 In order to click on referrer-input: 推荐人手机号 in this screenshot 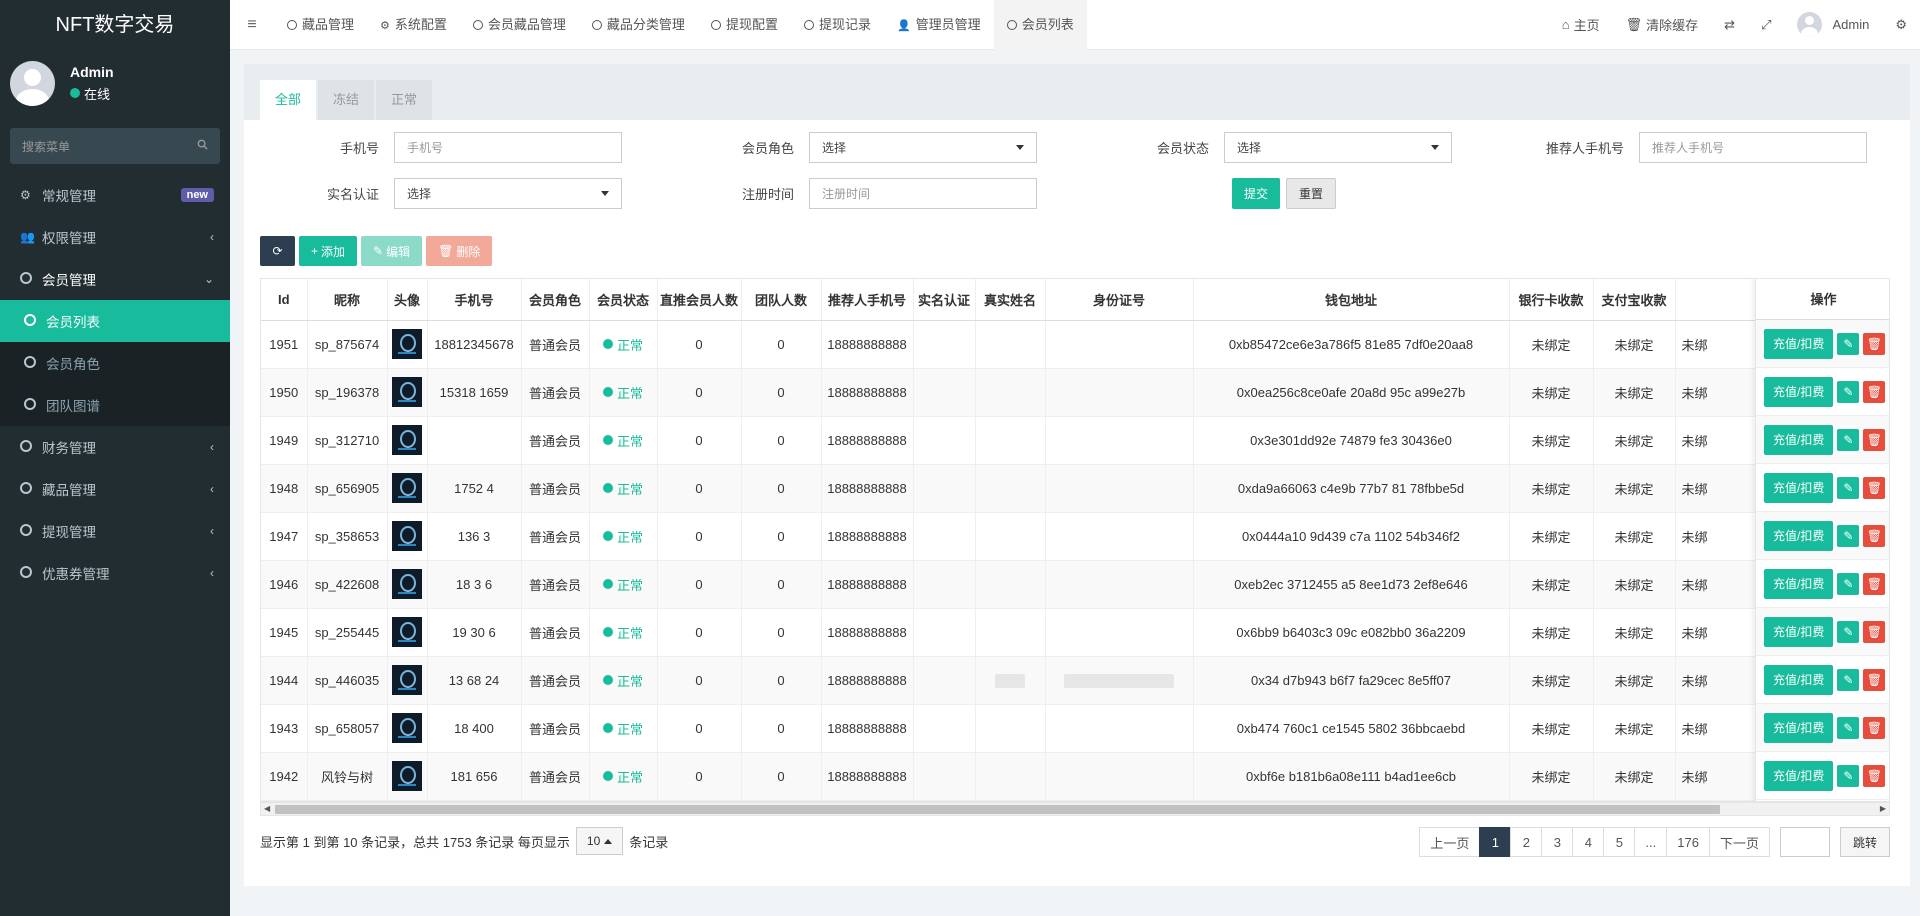, I will do `click(1753, 147)`.